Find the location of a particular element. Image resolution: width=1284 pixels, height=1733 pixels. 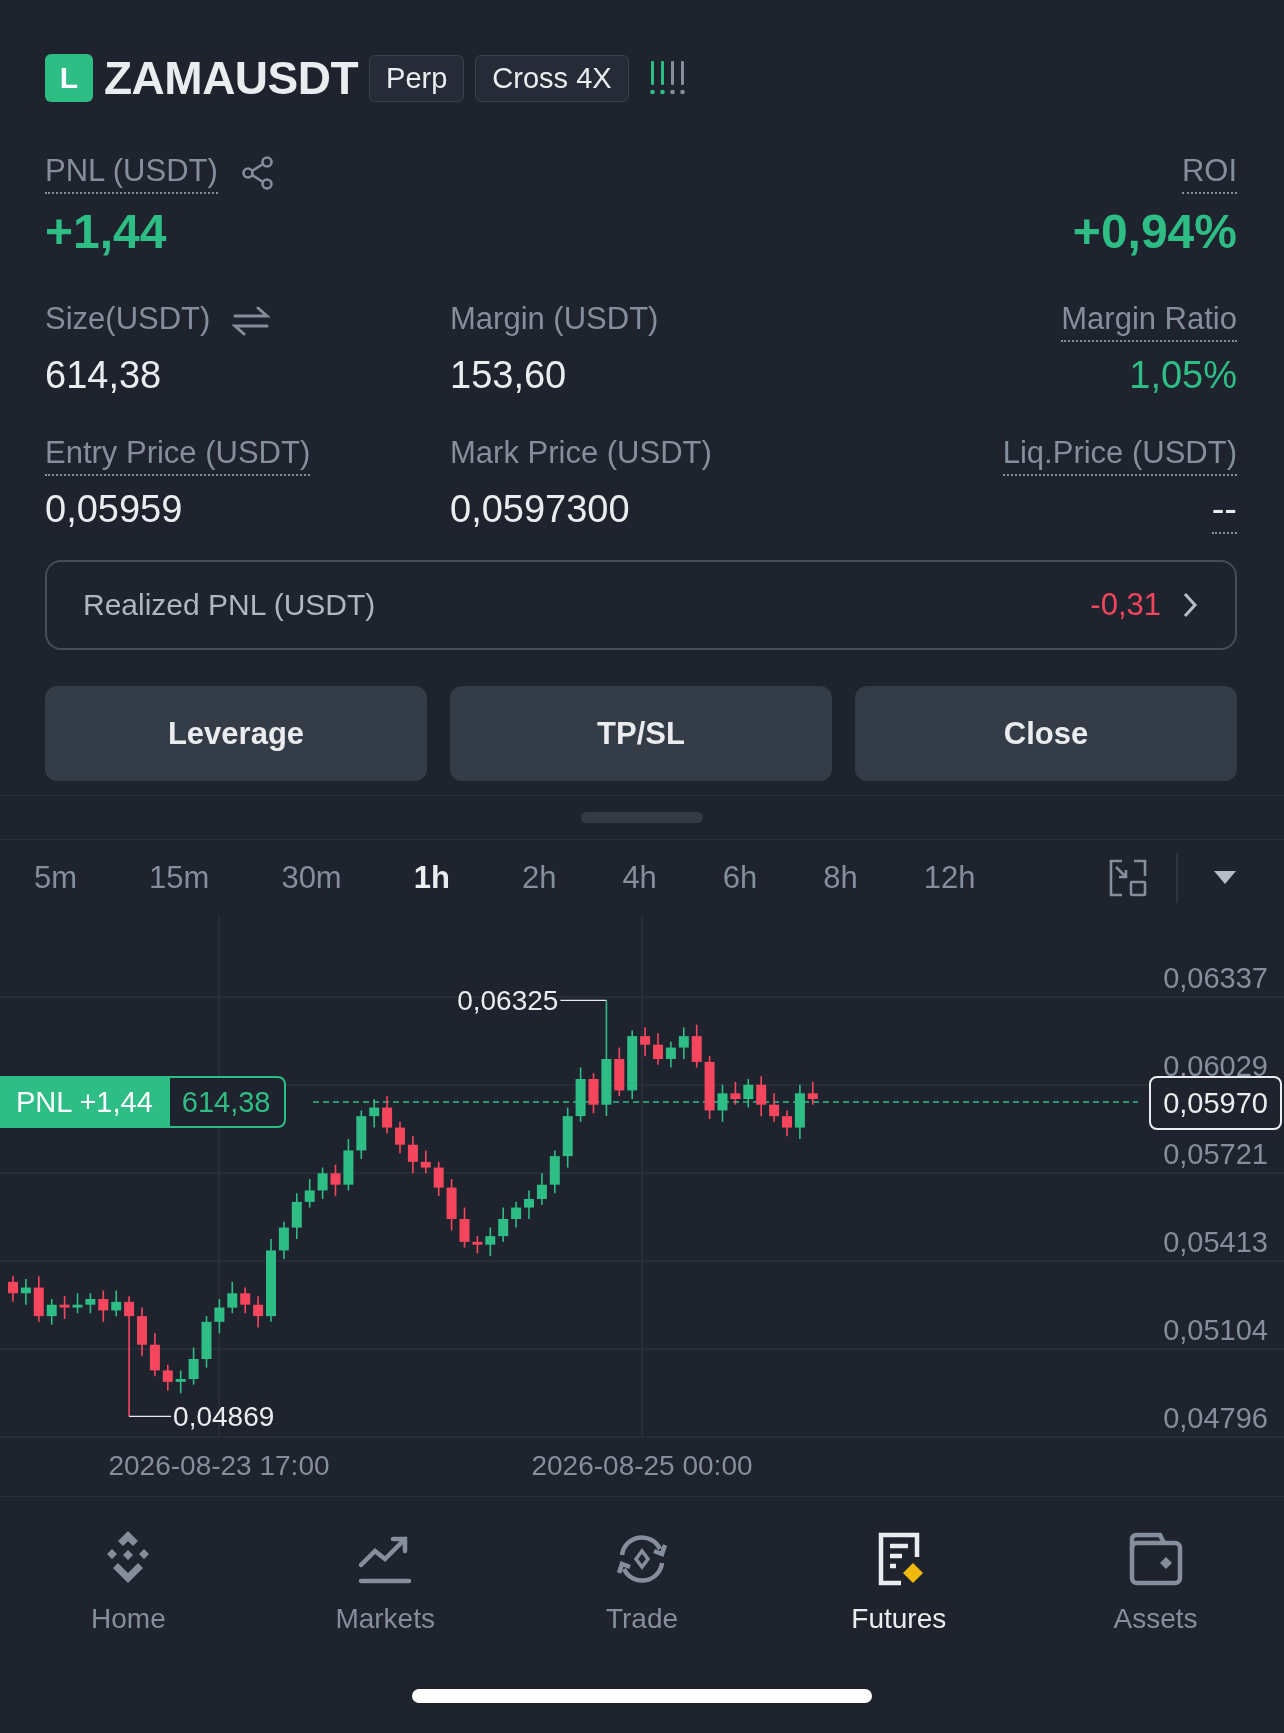

stat-label: Margin (USDT) is located at coordinates (554, 319).